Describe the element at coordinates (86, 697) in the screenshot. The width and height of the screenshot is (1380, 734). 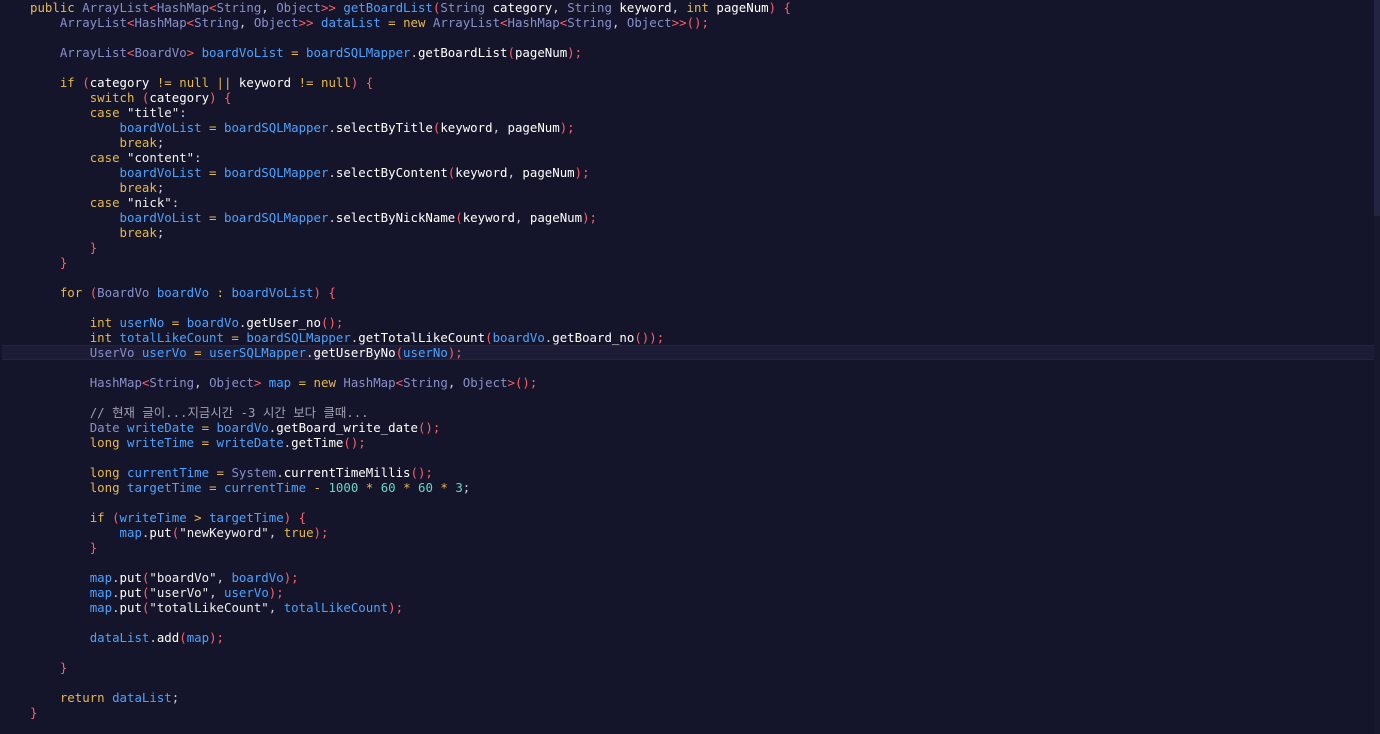
I see `code-token: return` at that location.